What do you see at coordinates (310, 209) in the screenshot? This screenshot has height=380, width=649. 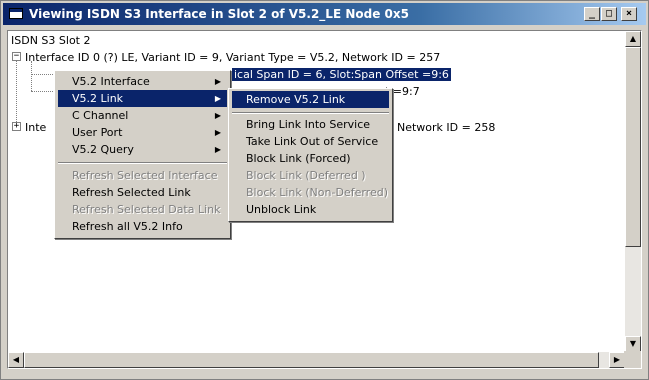 I see `menu-item-unblock-link: Unblock Link` at bounding box center [310, 209].